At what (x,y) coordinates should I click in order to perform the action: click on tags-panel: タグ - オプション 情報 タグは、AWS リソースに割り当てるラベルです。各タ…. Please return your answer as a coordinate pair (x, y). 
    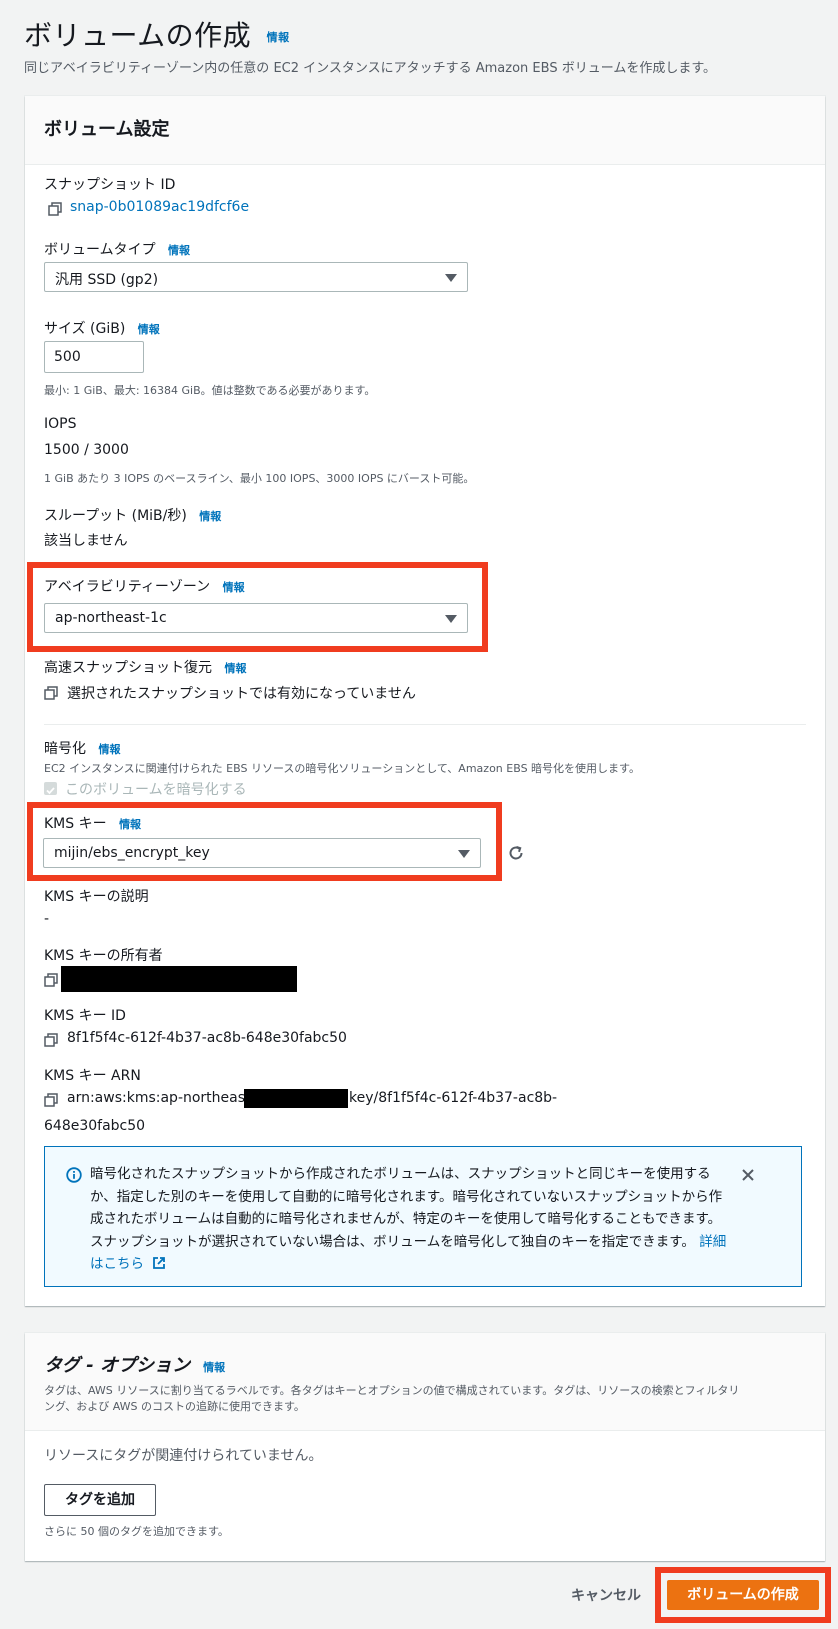
    Looking at the image, I should click on (425, 1447).